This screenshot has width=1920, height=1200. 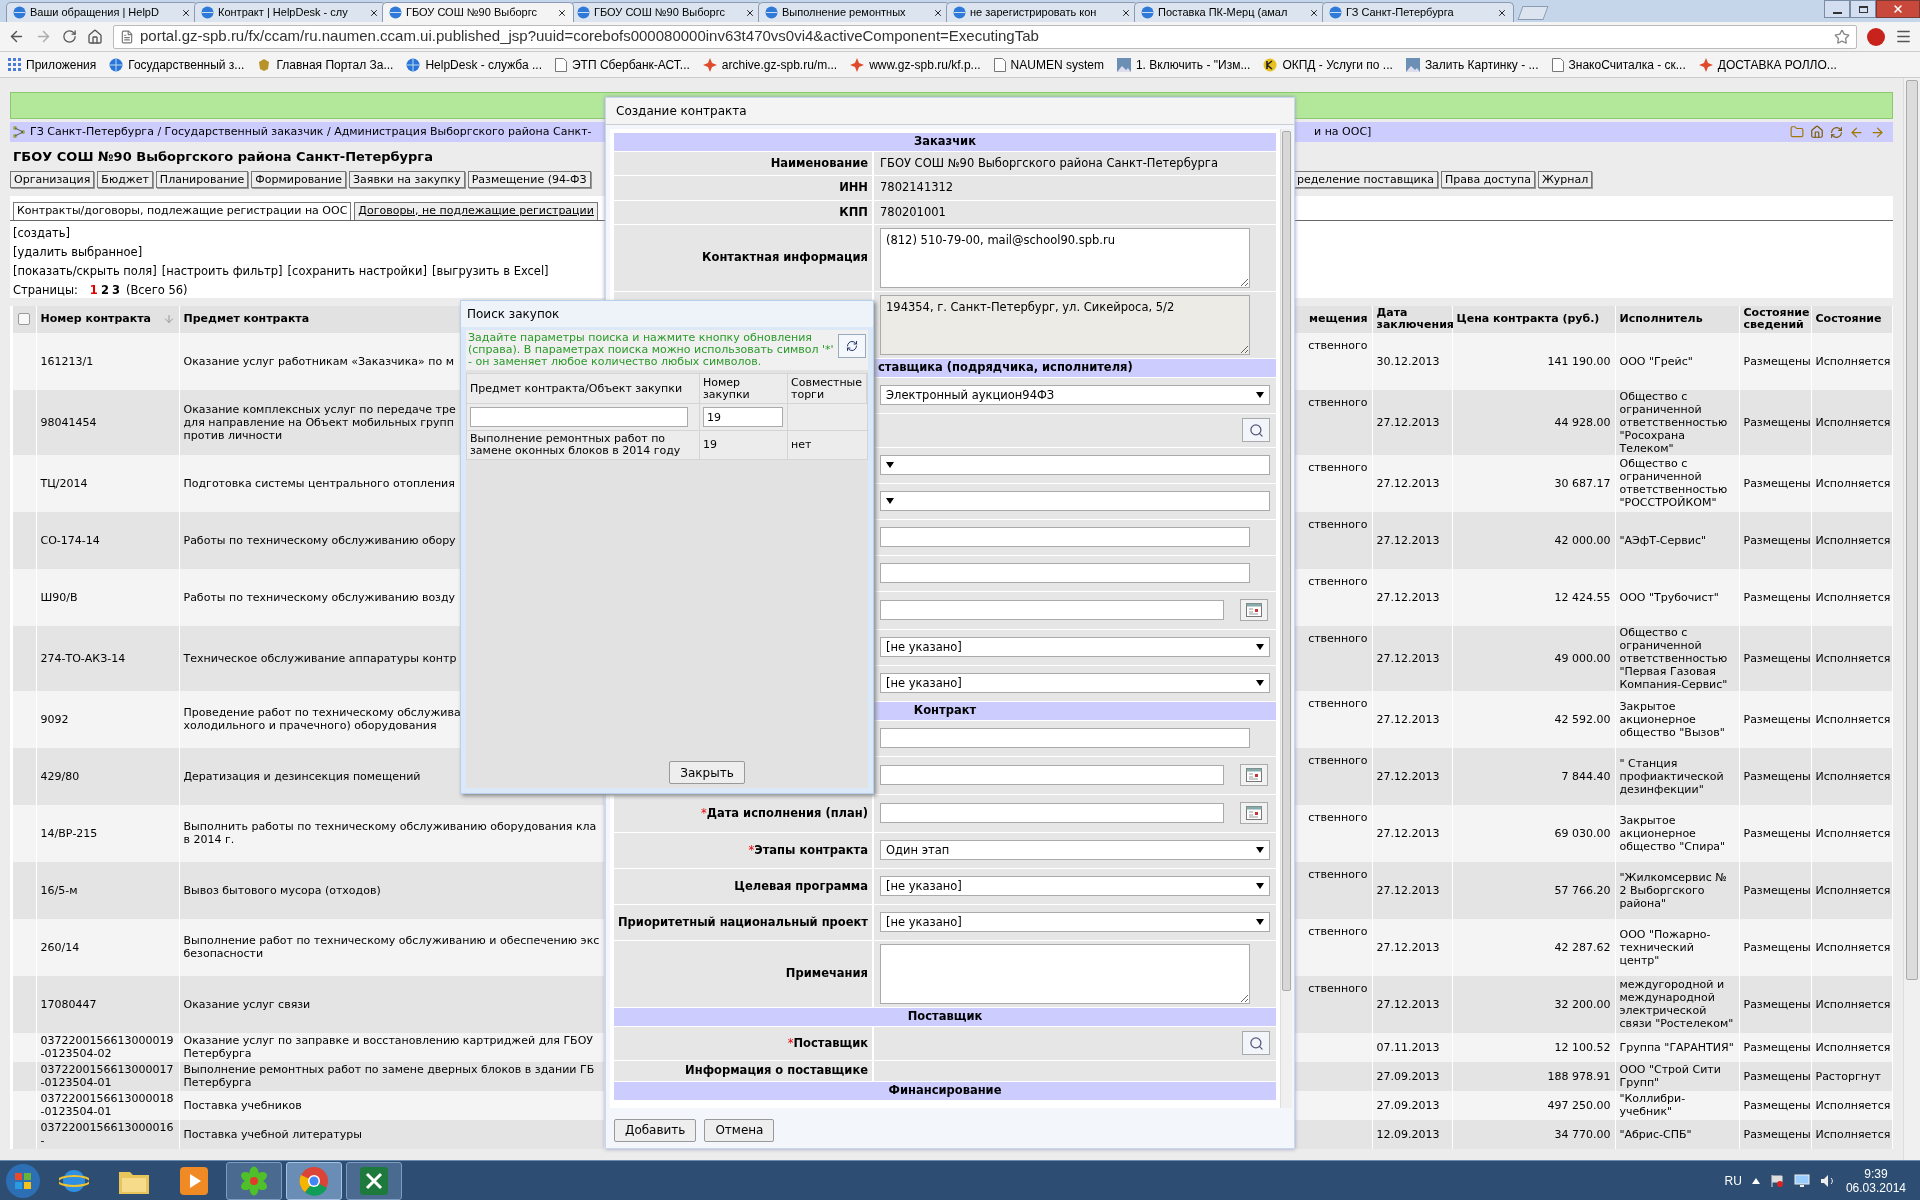 I want to click on back-icon, so click(x=16, y=36).